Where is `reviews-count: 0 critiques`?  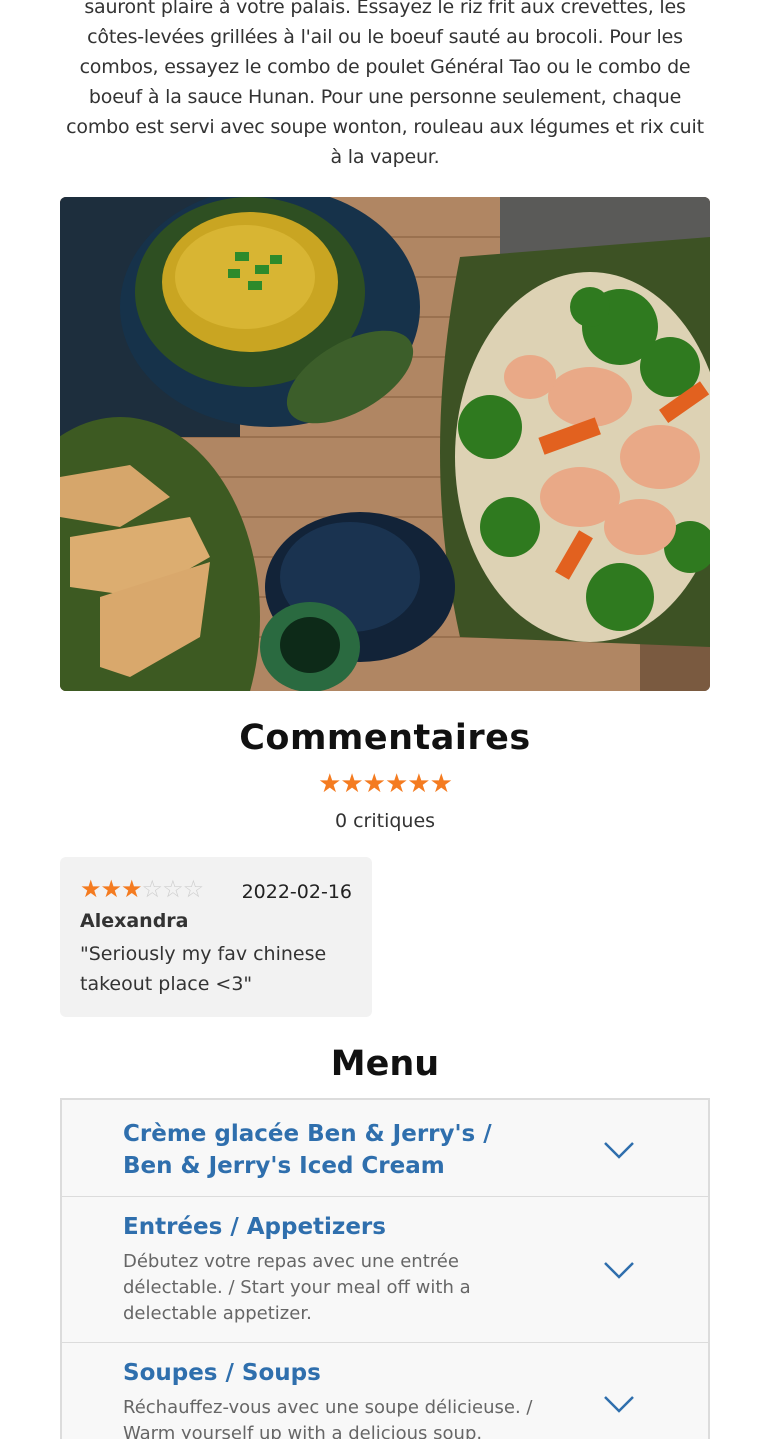
reviews-count: 0 critiques is located at coordinates (385, 821).